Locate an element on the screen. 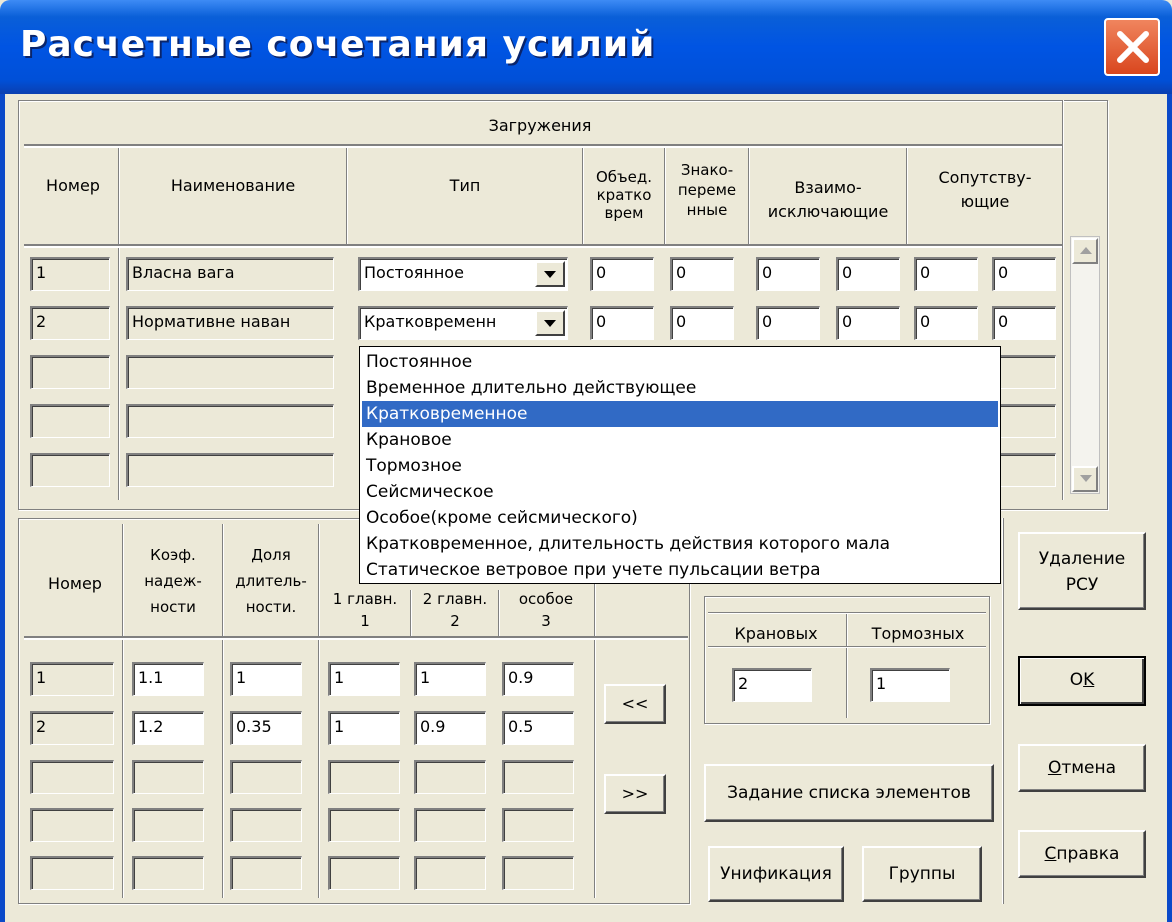  help-button: Справка is located at coordinates (1082, 854).